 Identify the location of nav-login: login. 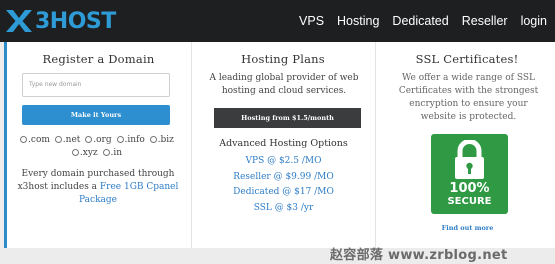
(534, 21).